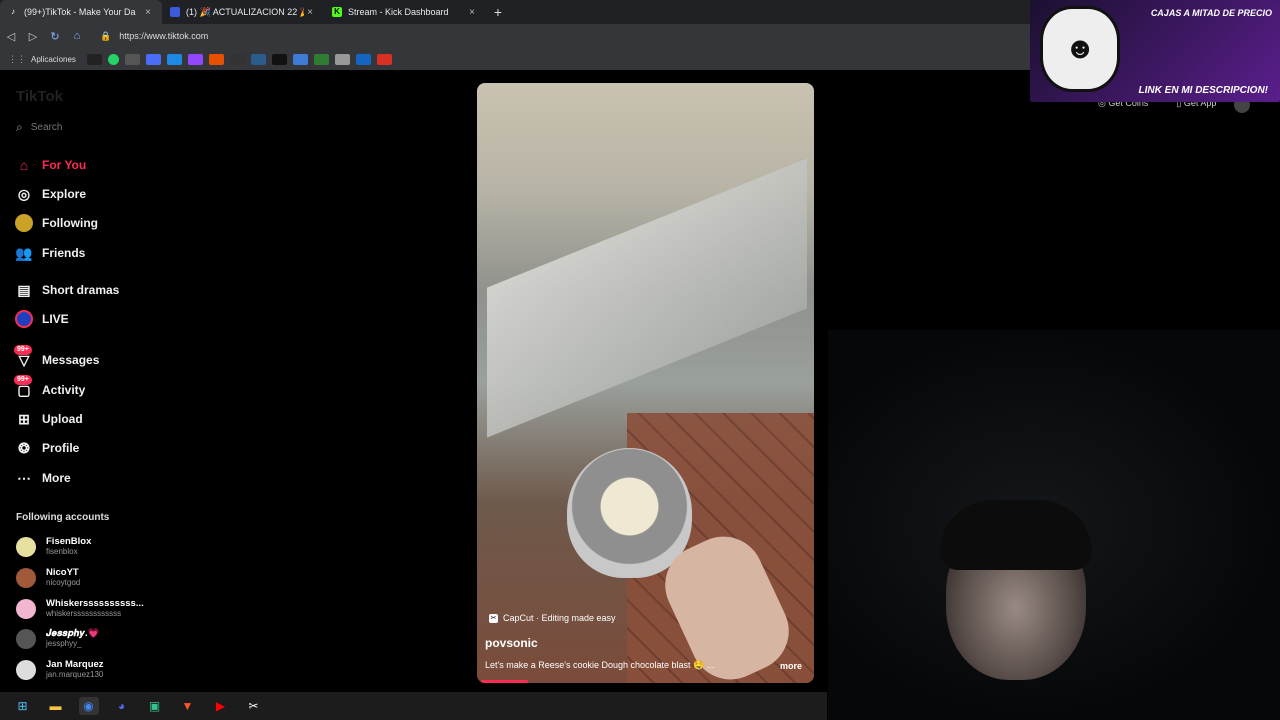  I want to click on account-handle: whiskerssssssssssss, so click(84, 613).